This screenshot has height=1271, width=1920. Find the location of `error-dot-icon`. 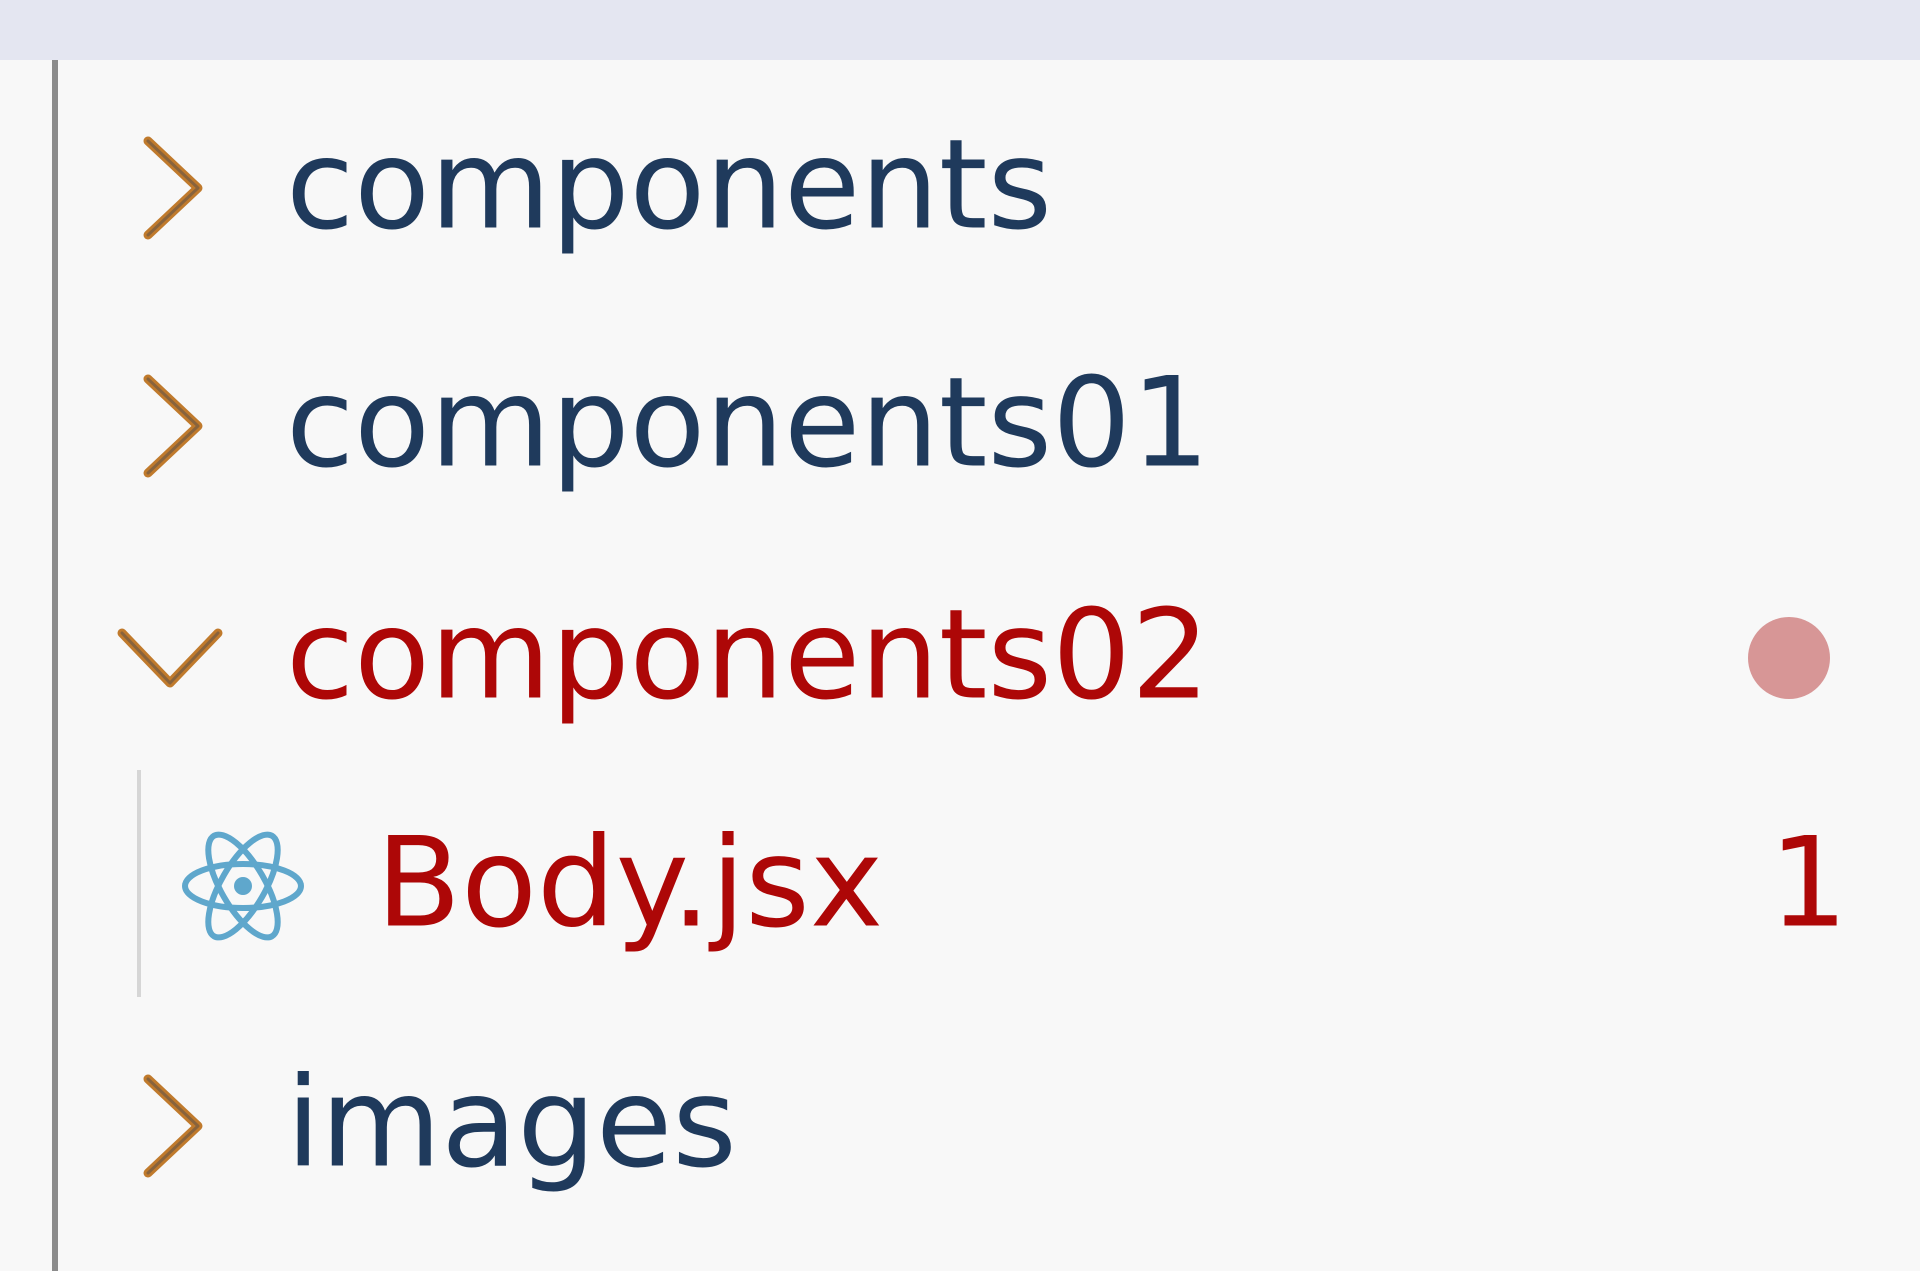

error-dot-icon is located at coordinates (1789, 658).